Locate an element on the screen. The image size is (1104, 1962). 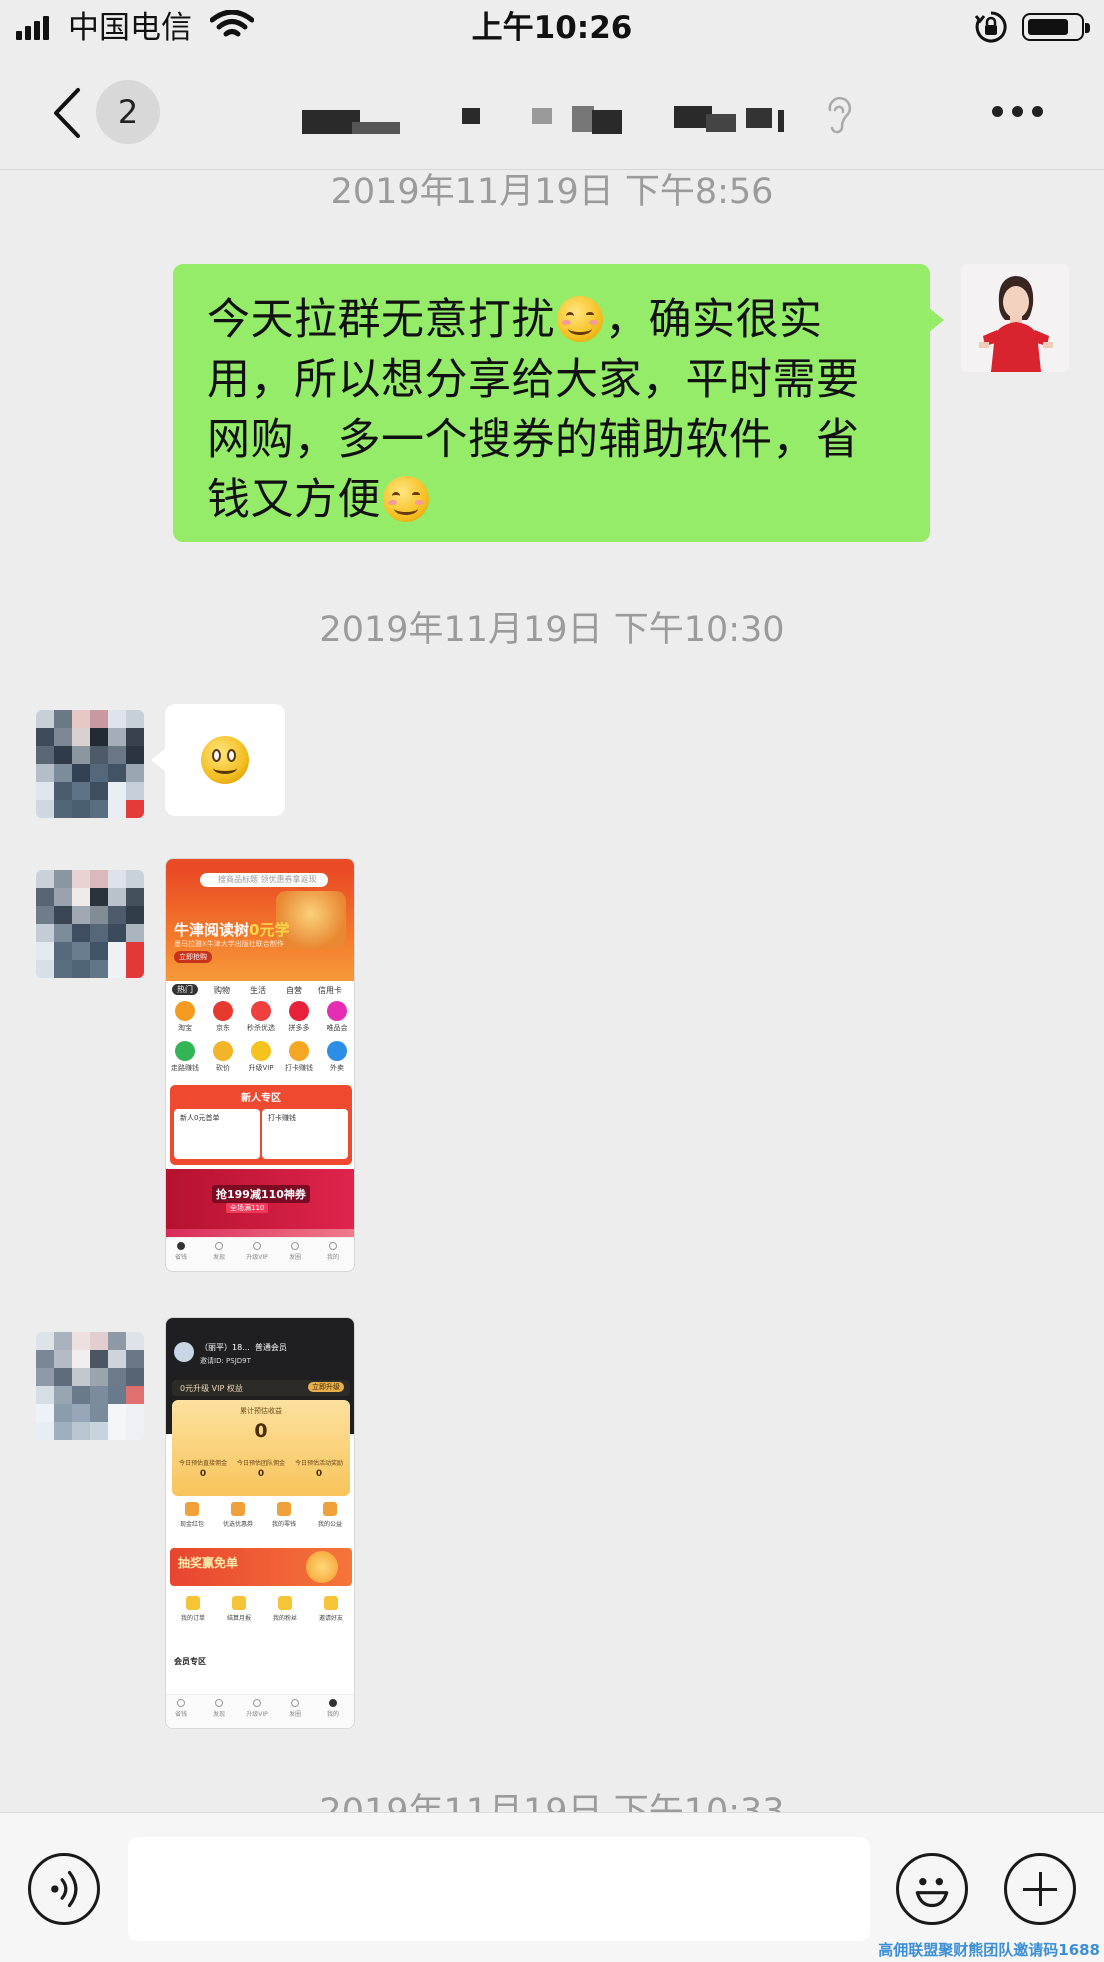
wallet-shortcuts: 现金红包 优选优惠券 我的零钱 我的公益 is located at coordinates (260, 1522).